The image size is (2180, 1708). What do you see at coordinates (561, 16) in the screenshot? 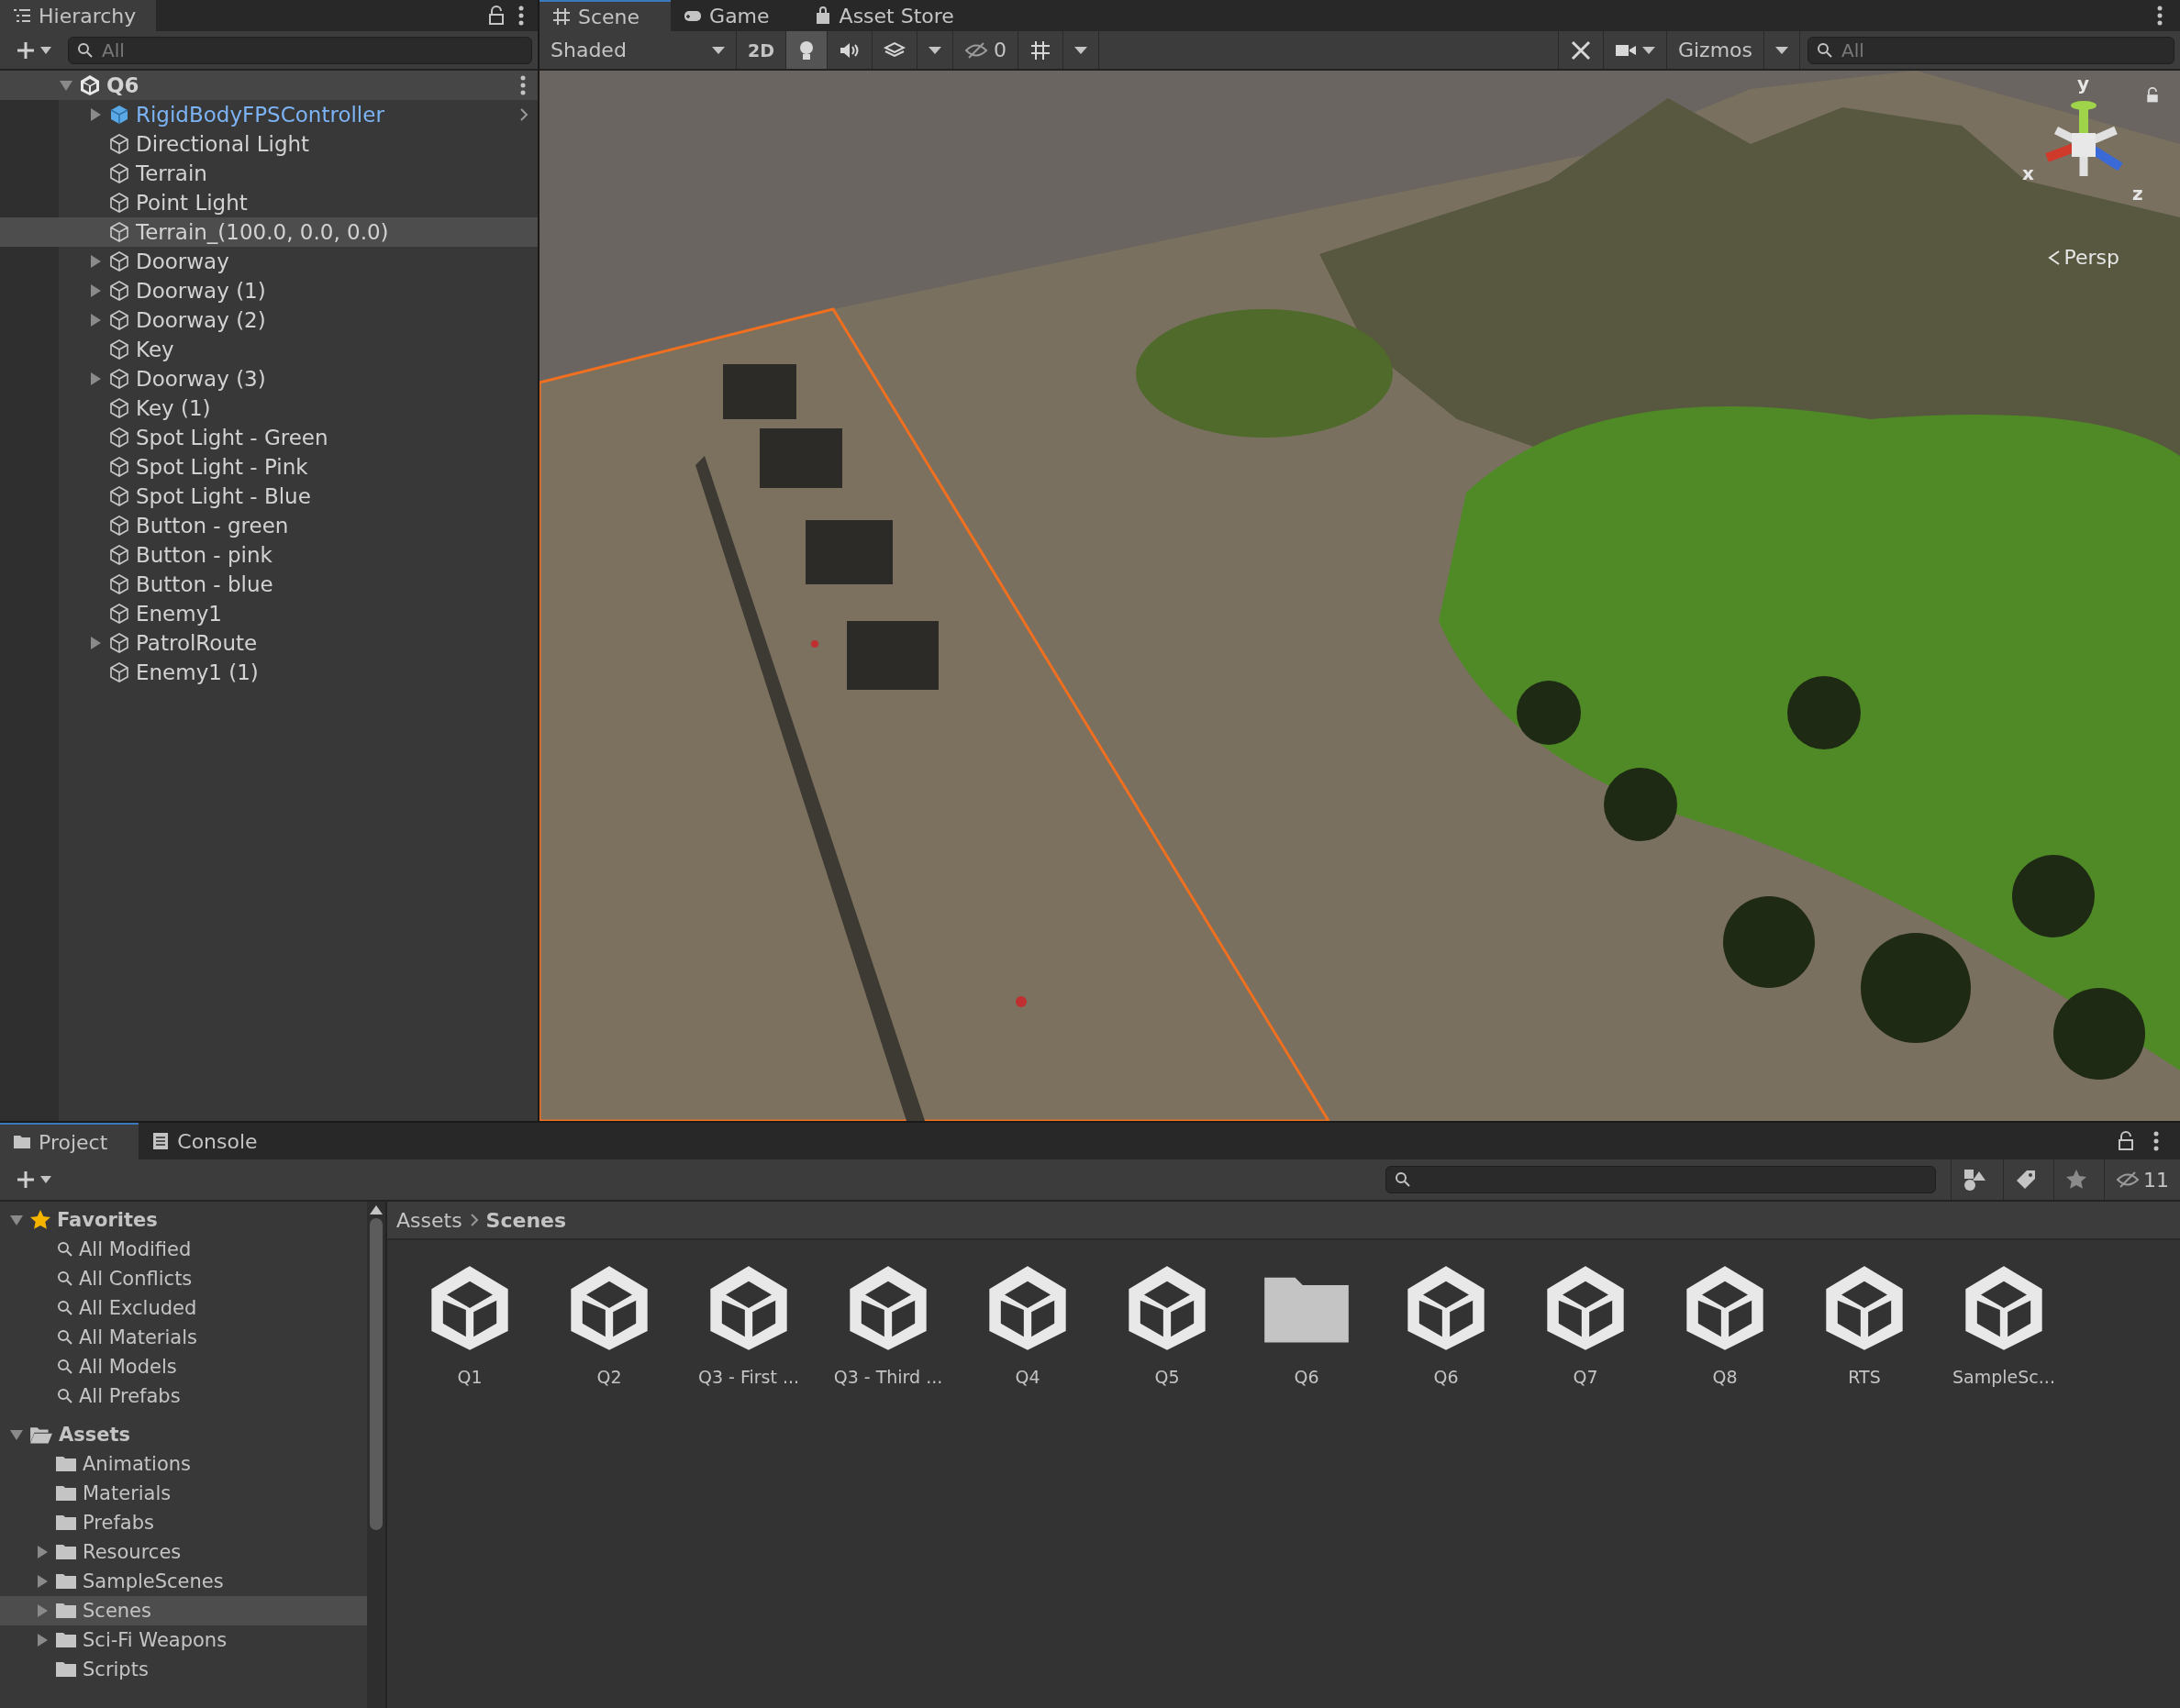
I see `grid-icon` at bounding box center [561, 16].